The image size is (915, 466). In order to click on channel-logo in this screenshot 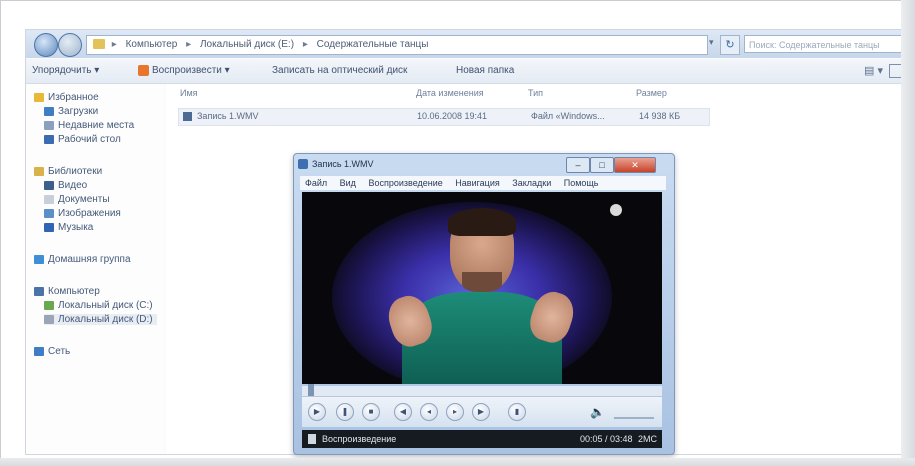, I will do `click(616, 210)`.